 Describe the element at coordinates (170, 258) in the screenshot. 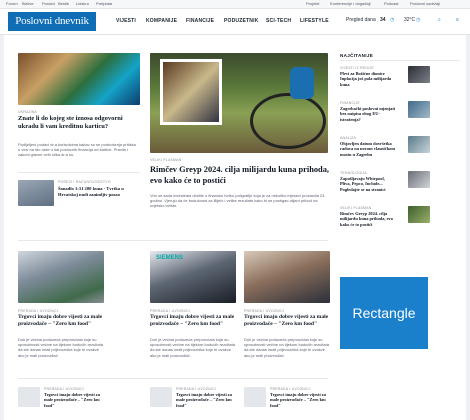

I see `siemens-logo: SIEMENS` at that location.